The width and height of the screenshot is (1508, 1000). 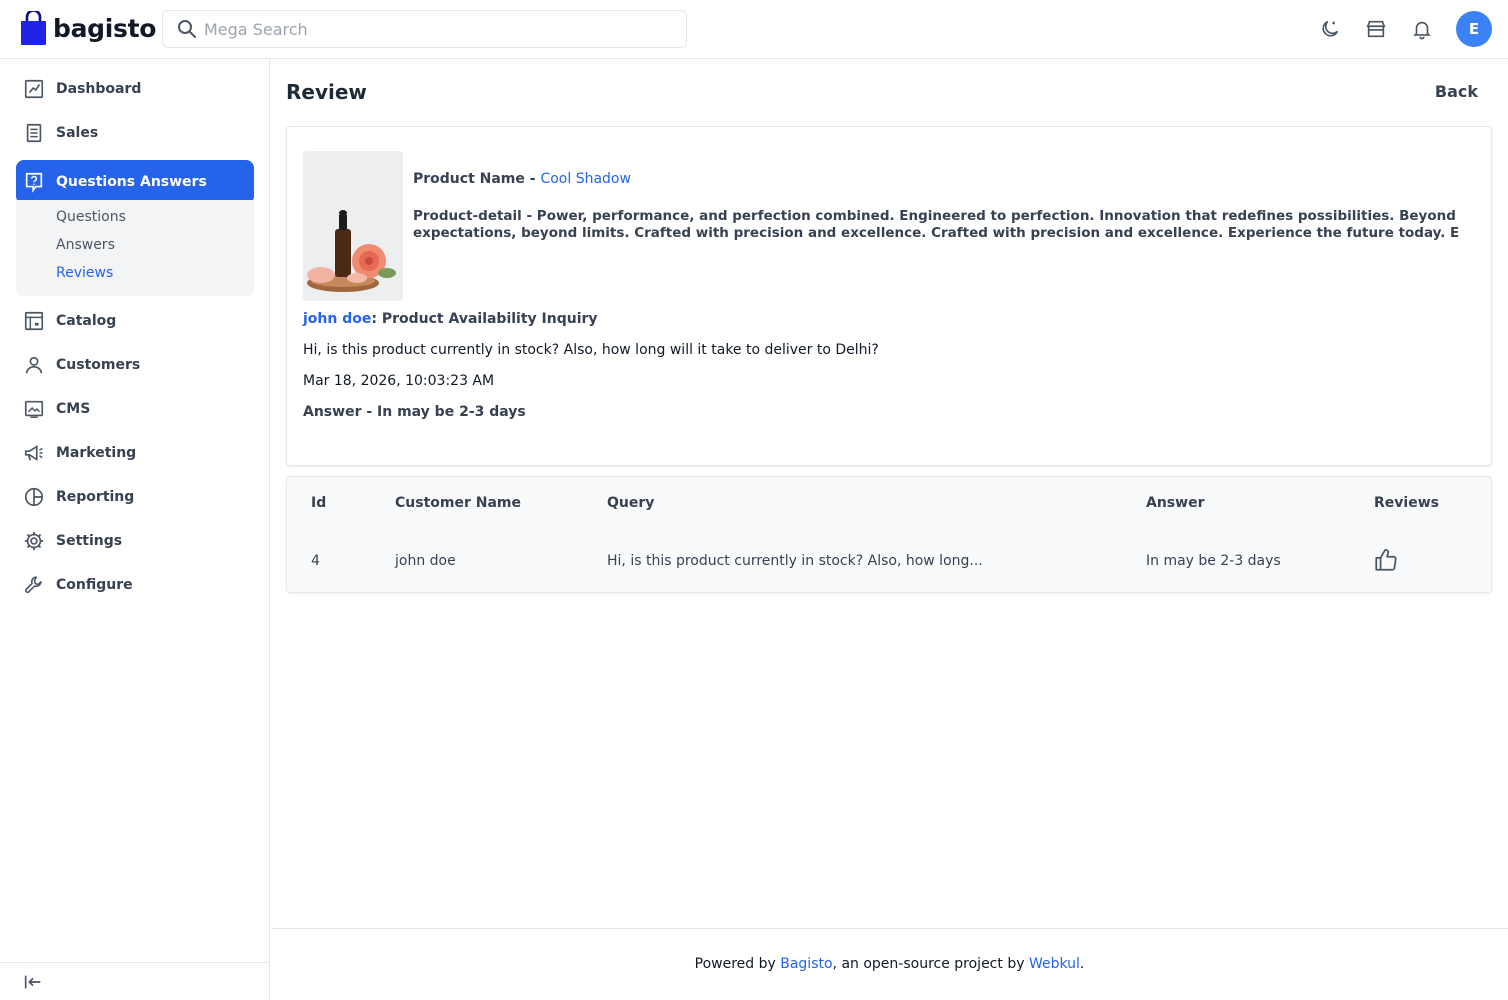 I want to click on sidebar-item-marketing: Marketing, so click(x=135, y=453).